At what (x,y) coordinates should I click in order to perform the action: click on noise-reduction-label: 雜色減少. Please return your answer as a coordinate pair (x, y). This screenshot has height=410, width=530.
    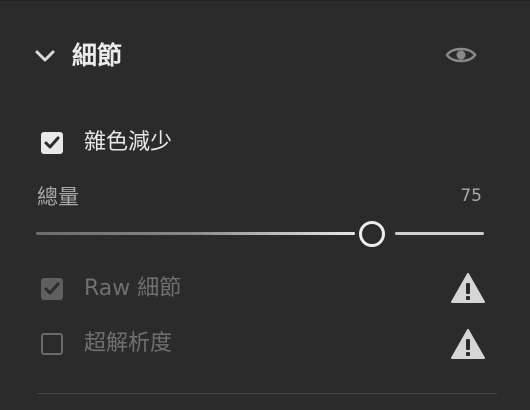
    Looking at the image, I should click on (128, 142).